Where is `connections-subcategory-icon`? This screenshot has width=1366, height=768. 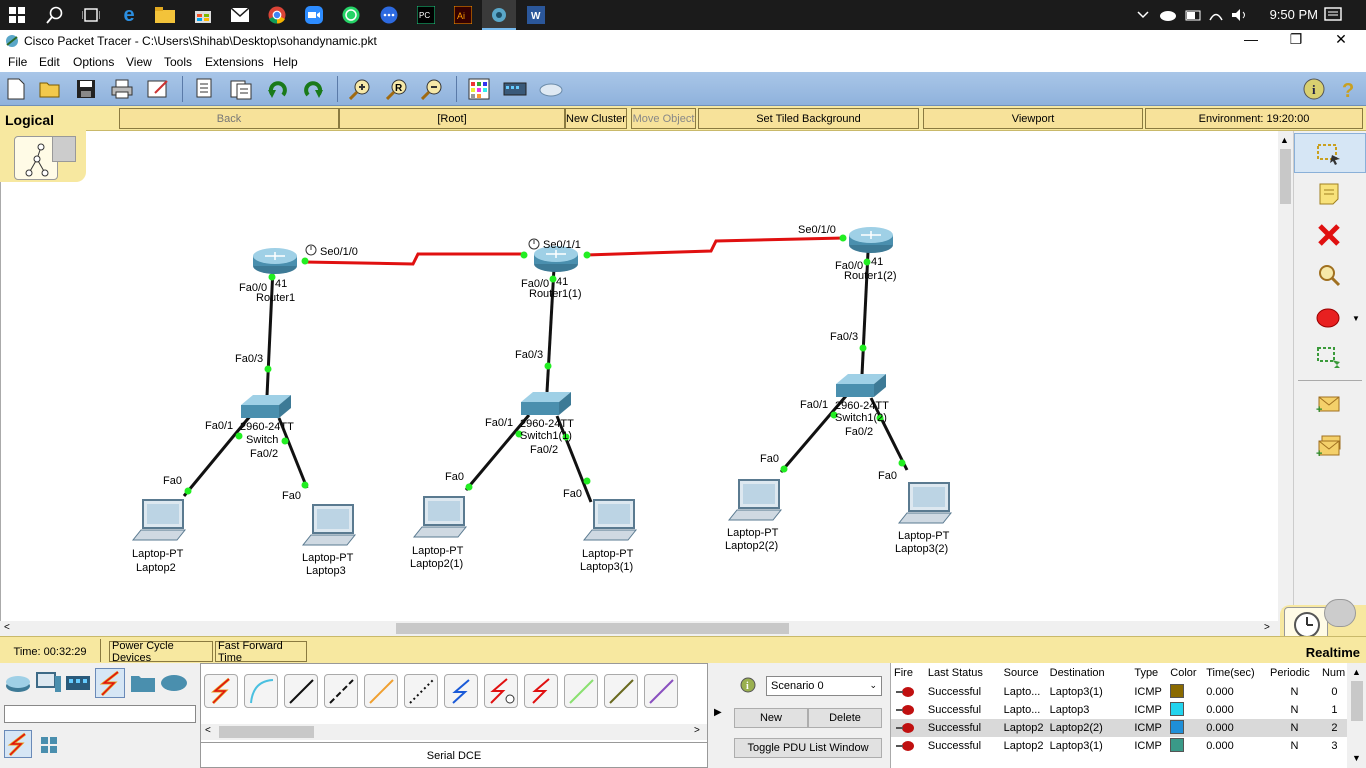
connections-subcategory-icon is located at coordinates (18, 744).